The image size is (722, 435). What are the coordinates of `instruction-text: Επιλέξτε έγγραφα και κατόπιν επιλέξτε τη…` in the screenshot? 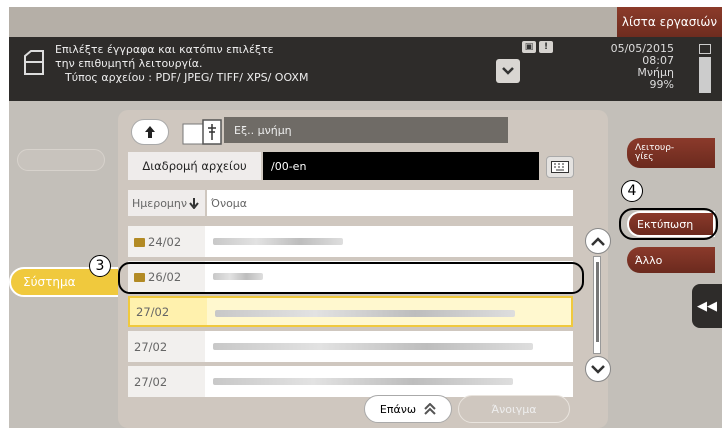 It's located at (181, 64).